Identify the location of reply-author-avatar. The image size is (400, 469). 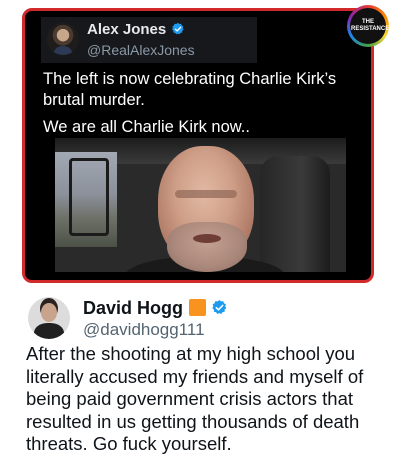
(49, 318).